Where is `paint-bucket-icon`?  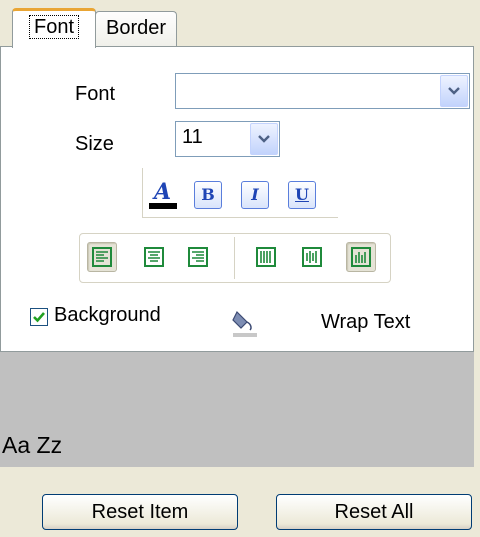
paint-bucket-icon is located at coordinates (244, 323).